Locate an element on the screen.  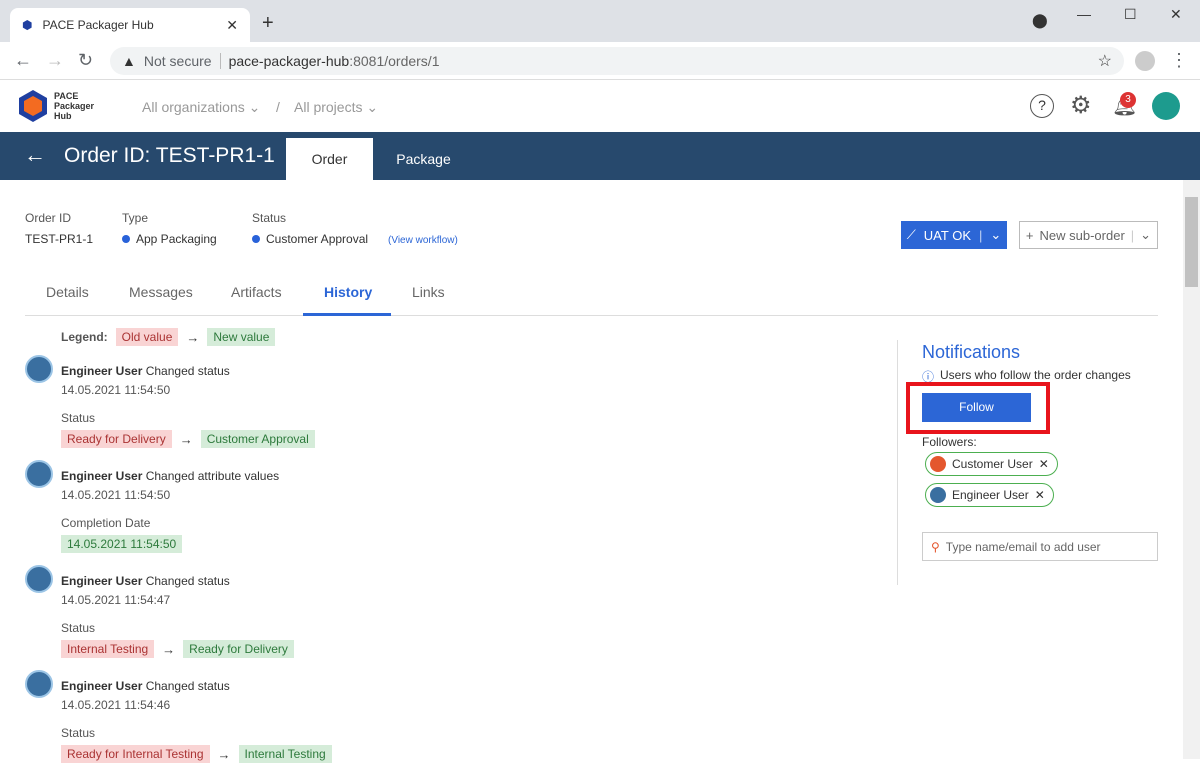
tab-artifacts: Artifacts is located at coordinates (256, 292).